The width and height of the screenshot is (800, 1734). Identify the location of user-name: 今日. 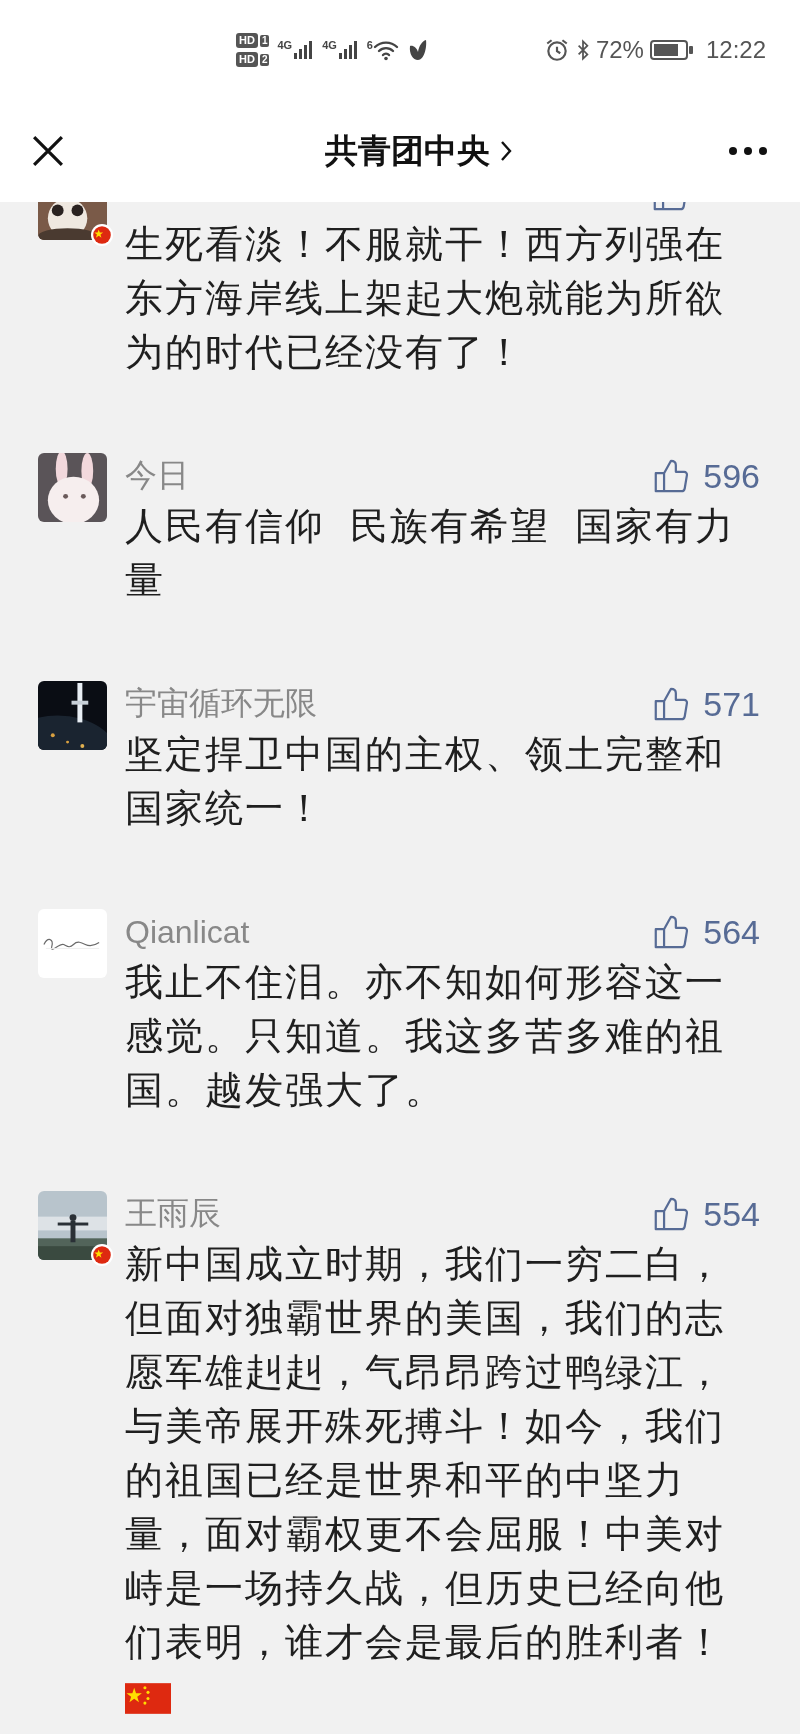
(157, 475).